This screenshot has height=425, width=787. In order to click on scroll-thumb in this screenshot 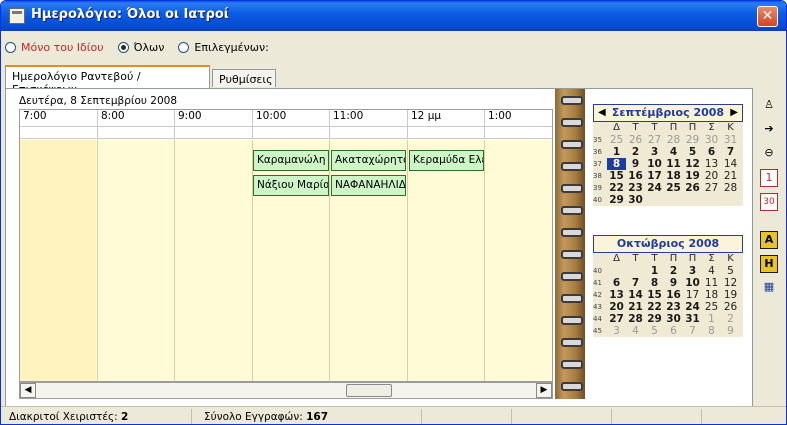, I will do `click(369, 390)`.